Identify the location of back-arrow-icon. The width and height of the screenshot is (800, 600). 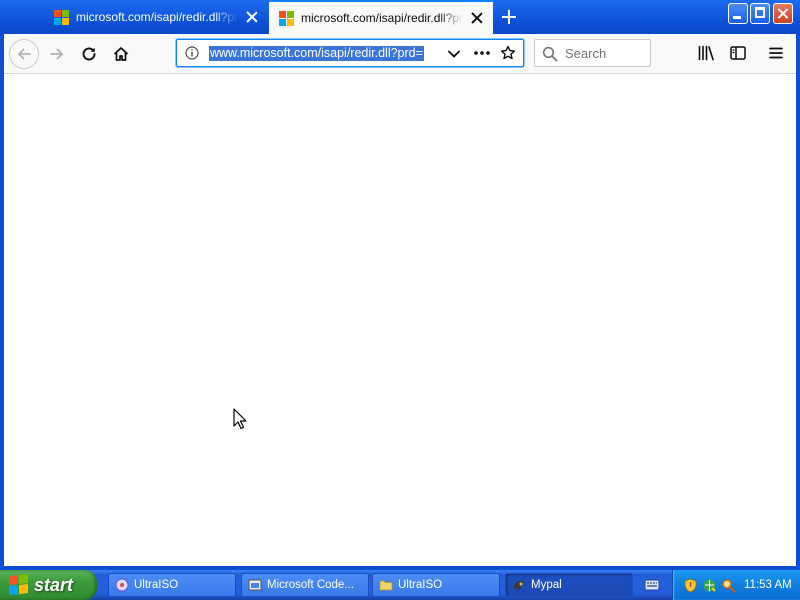
(24, 54).